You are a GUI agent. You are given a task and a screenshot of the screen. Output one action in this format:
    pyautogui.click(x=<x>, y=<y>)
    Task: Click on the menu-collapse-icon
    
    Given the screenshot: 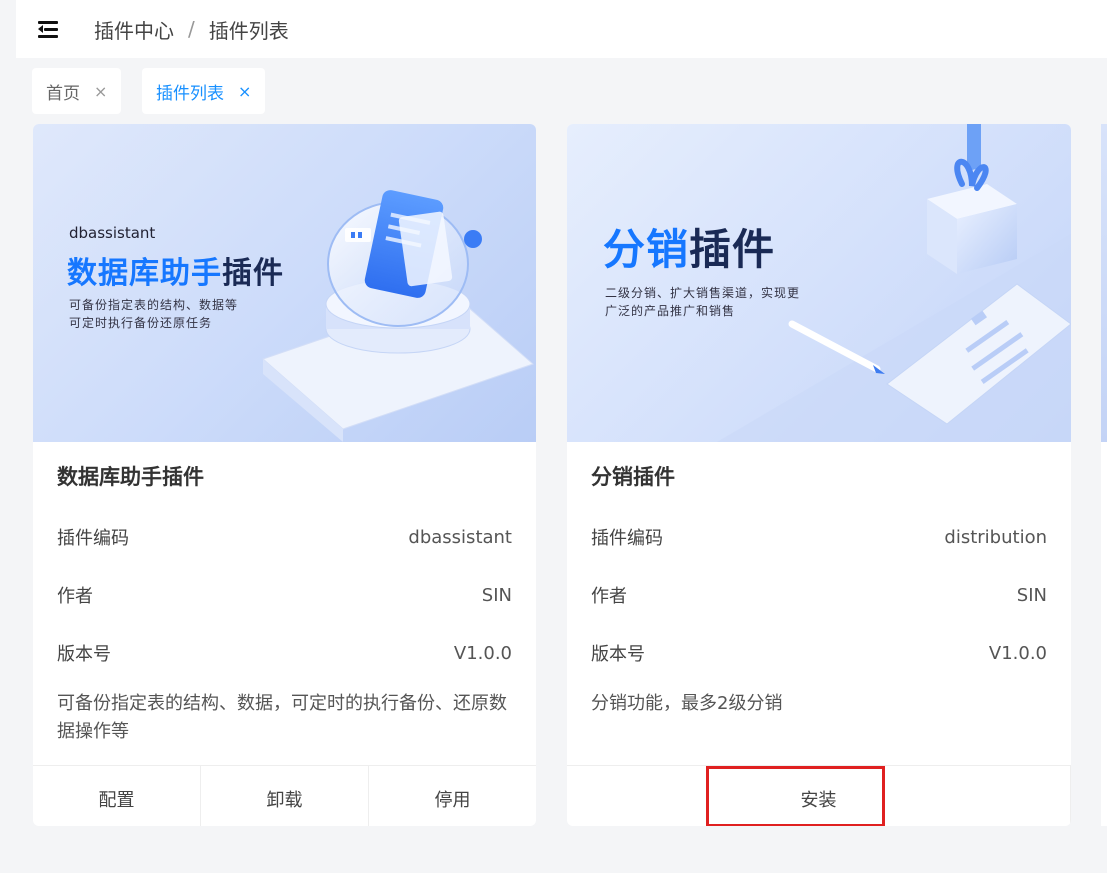 What is the action you would take?
    pyautogui.click(x=49, y=29)
    